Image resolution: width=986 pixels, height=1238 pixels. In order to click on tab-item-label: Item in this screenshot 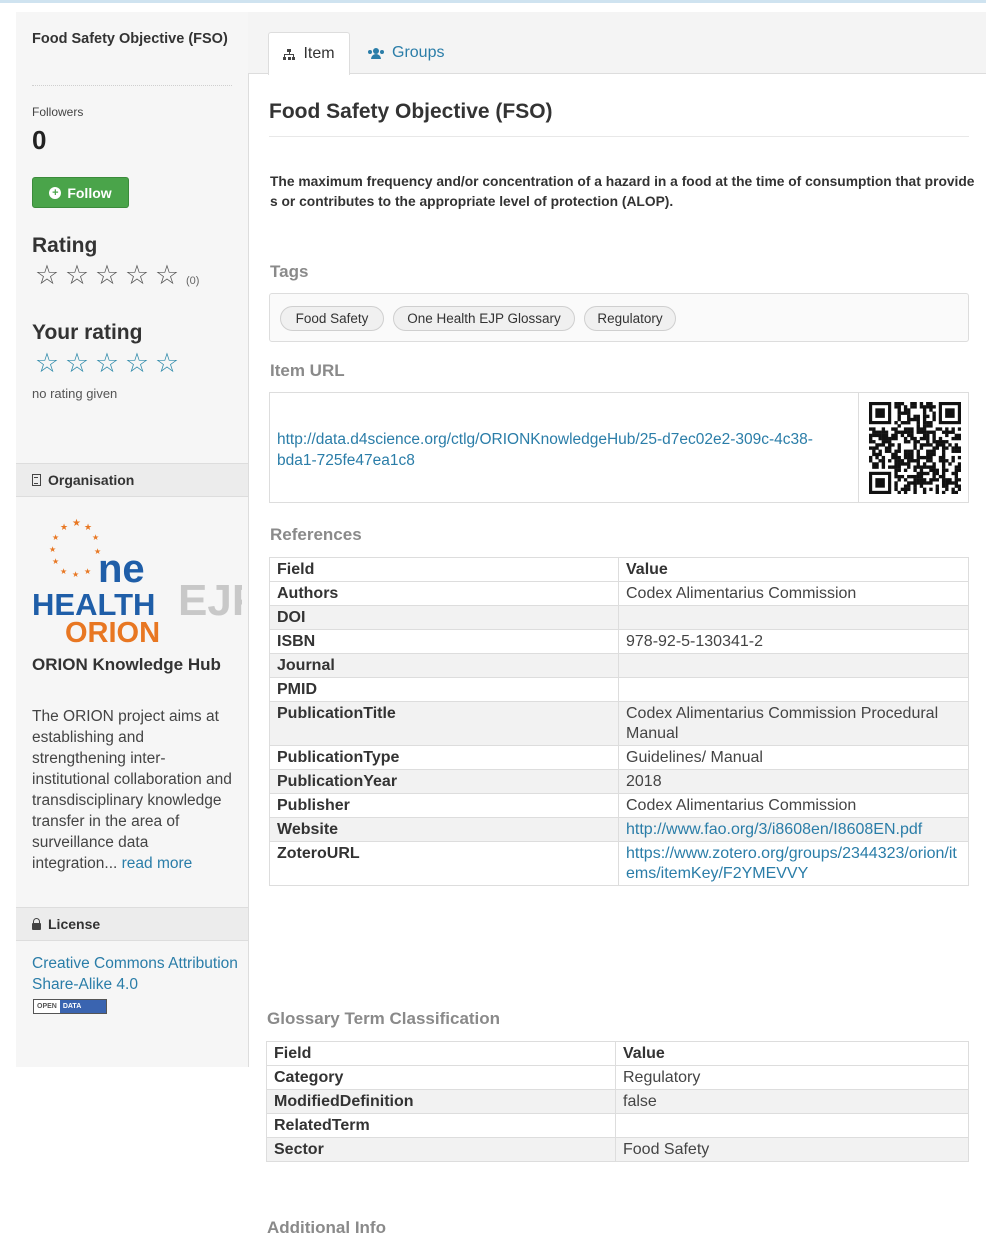, I will do `click(319, 53)`.